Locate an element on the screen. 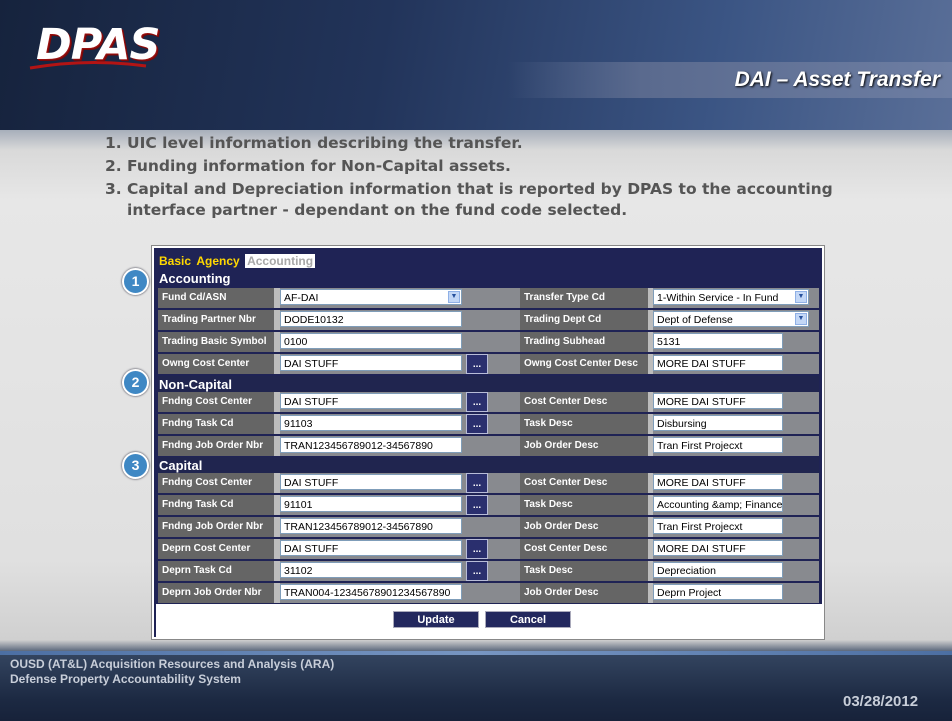  field-value: Tran First Projecxt is located at coordinates (700, 527).